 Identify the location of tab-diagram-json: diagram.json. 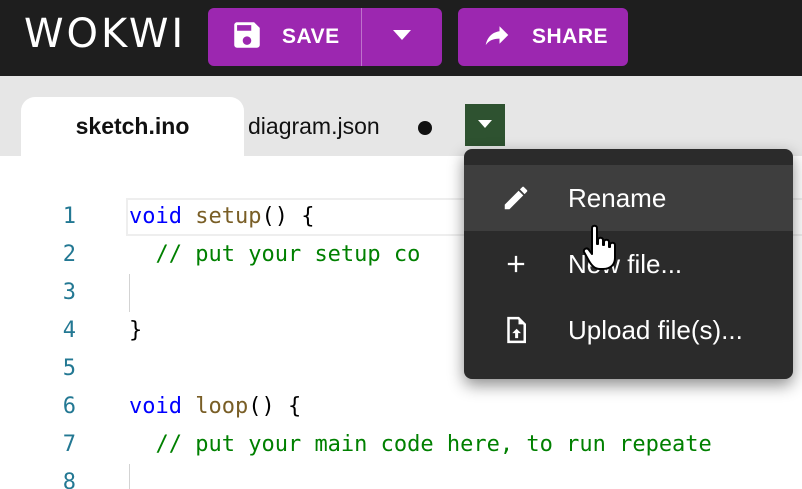
(314, 126).